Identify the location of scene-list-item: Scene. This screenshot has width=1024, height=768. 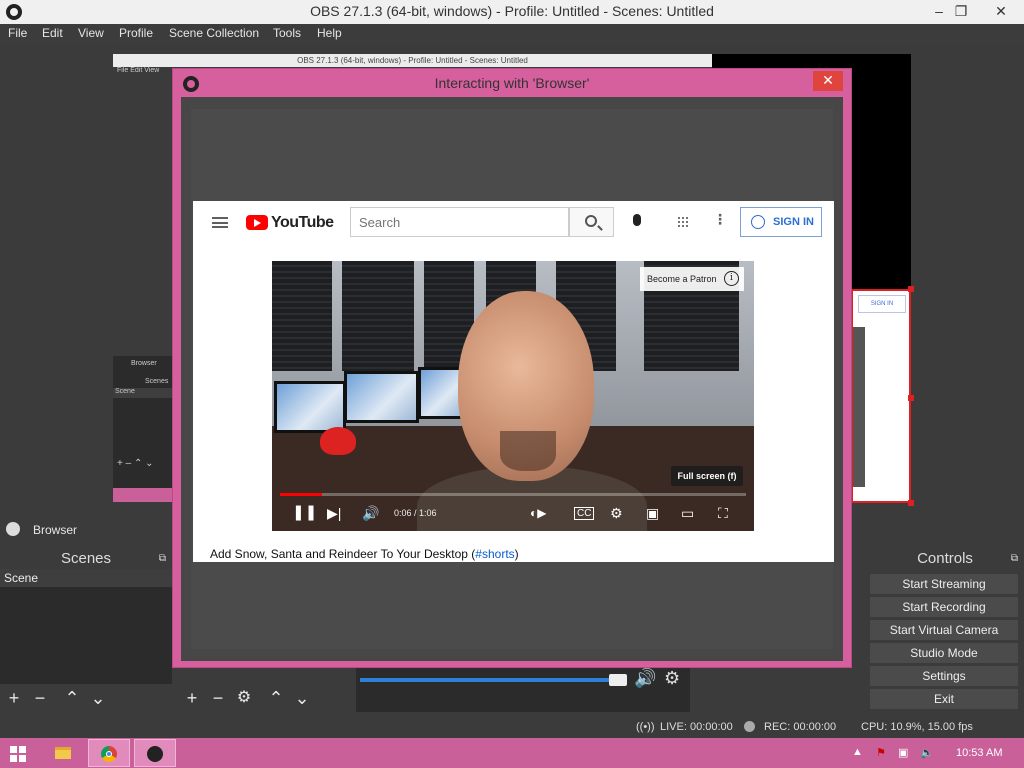
(86, 578).